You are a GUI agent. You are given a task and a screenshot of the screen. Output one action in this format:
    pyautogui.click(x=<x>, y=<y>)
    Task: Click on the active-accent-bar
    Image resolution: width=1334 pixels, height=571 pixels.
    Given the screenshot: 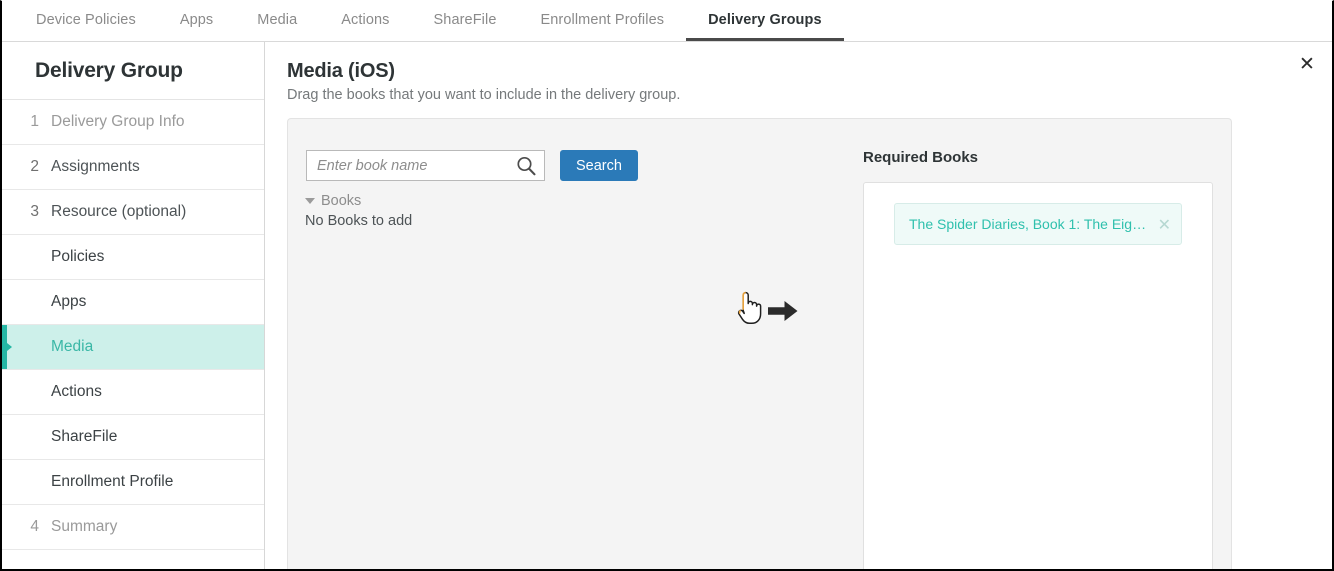 What is the action you would take?
    pyautogui.click(x=7, y=347)
    